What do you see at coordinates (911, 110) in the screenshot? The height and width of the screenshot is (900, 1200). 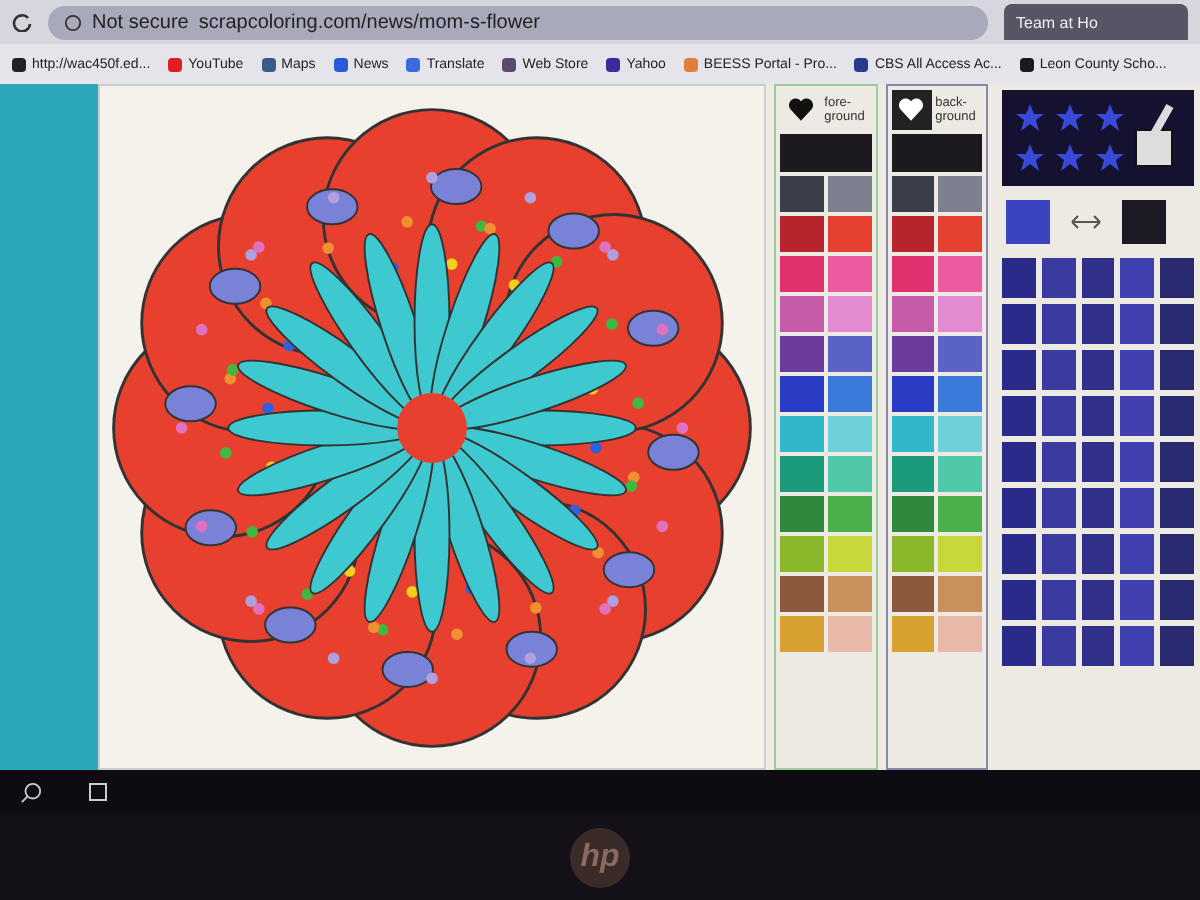 I see `heart-swatch` at bounding box center [911, 110].